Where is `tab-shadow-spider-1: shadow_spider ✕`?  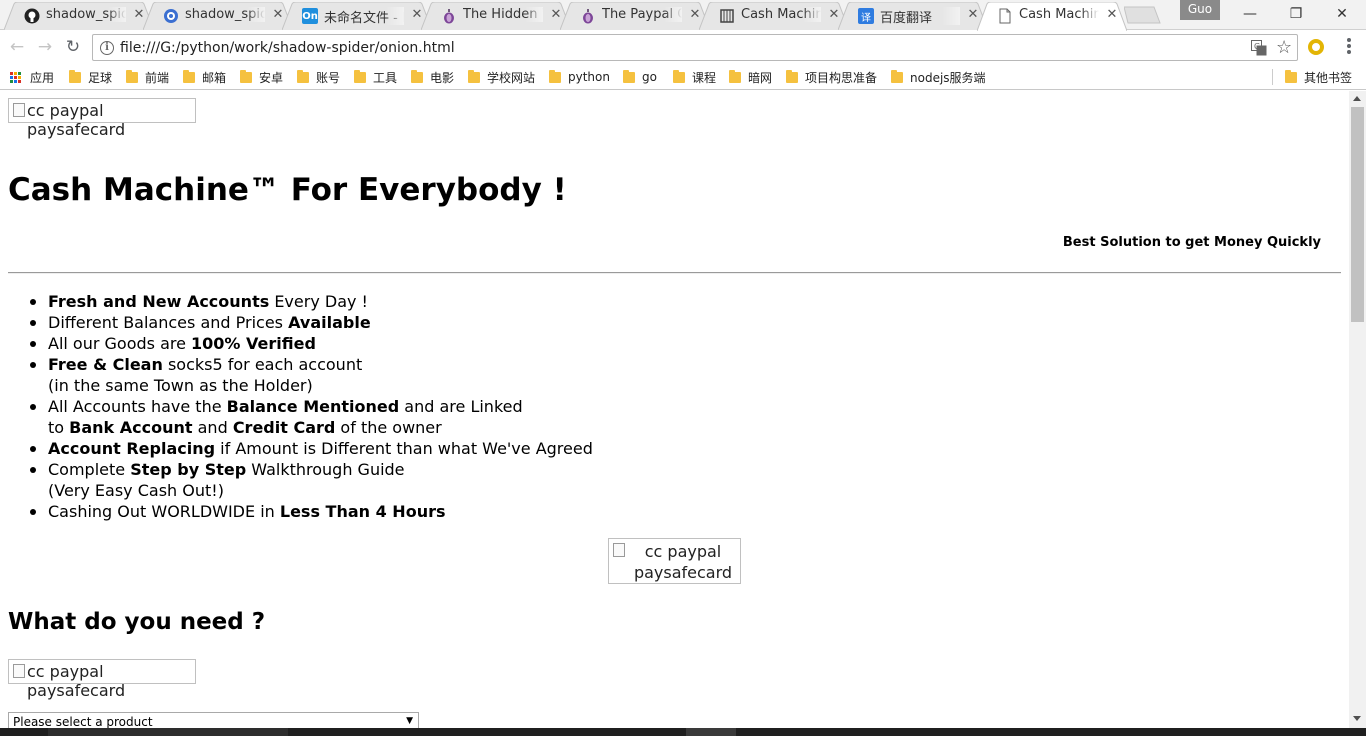 tab-shadow-spider-1: shadow_spider ✕ is located at coordinates (79, 16).